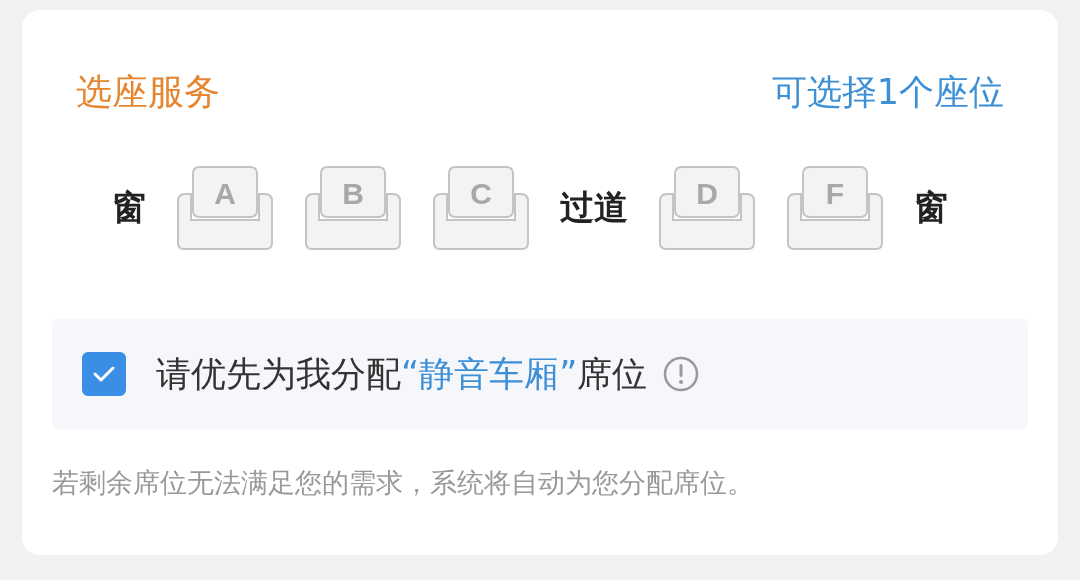  I want to click on note-text: 若剩余席位无法满足您的需求，系统将自动为您分配席位。, so click(403, 483).